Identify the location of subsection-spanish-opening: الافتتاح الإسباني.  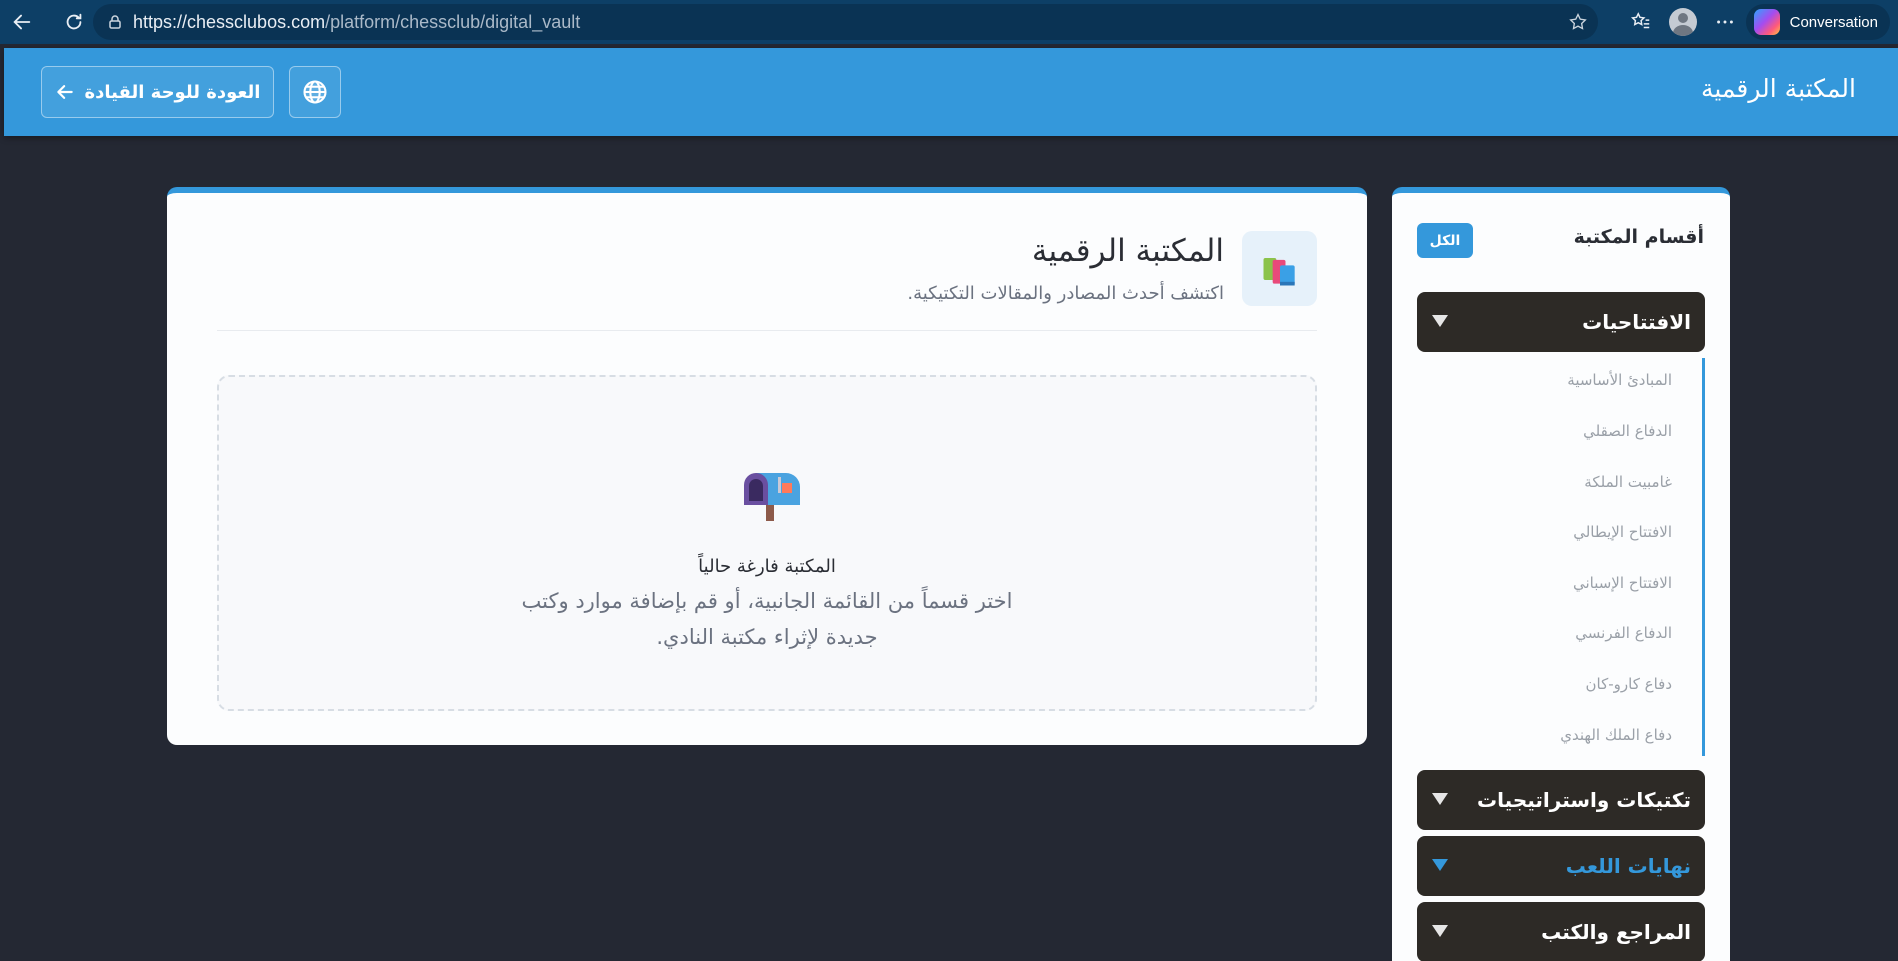
(1622, 583).